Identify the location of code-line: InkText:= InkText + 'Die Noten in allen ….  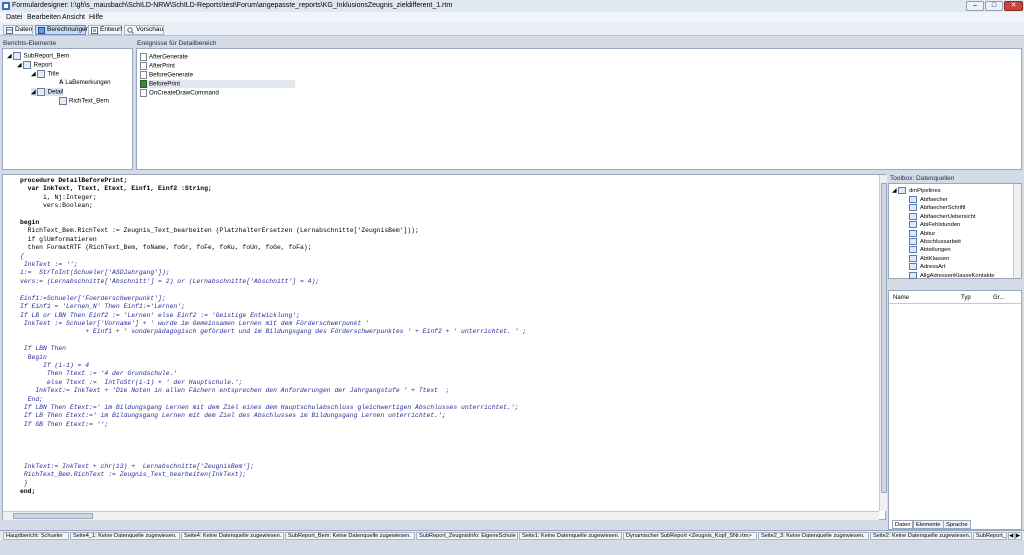
(447, 391).